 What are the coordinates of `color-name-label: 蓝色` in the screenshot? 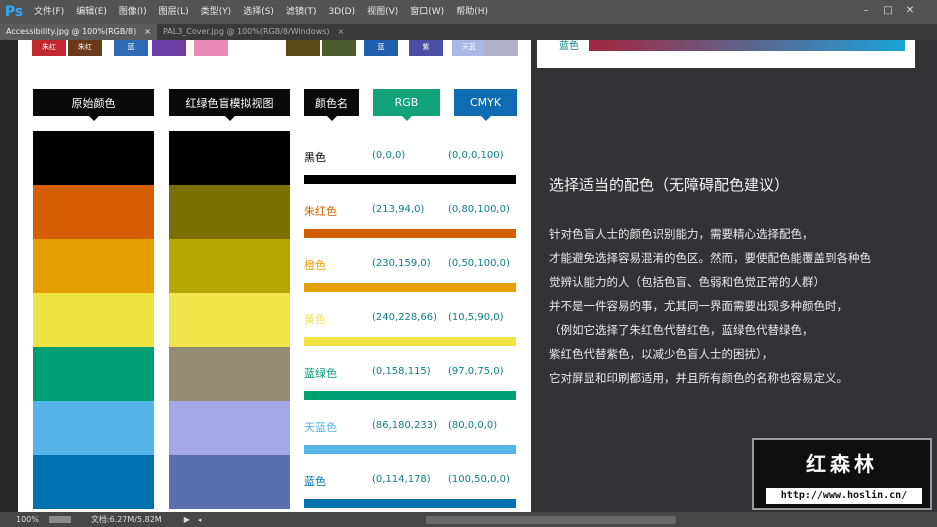 It's located at (315, 481).